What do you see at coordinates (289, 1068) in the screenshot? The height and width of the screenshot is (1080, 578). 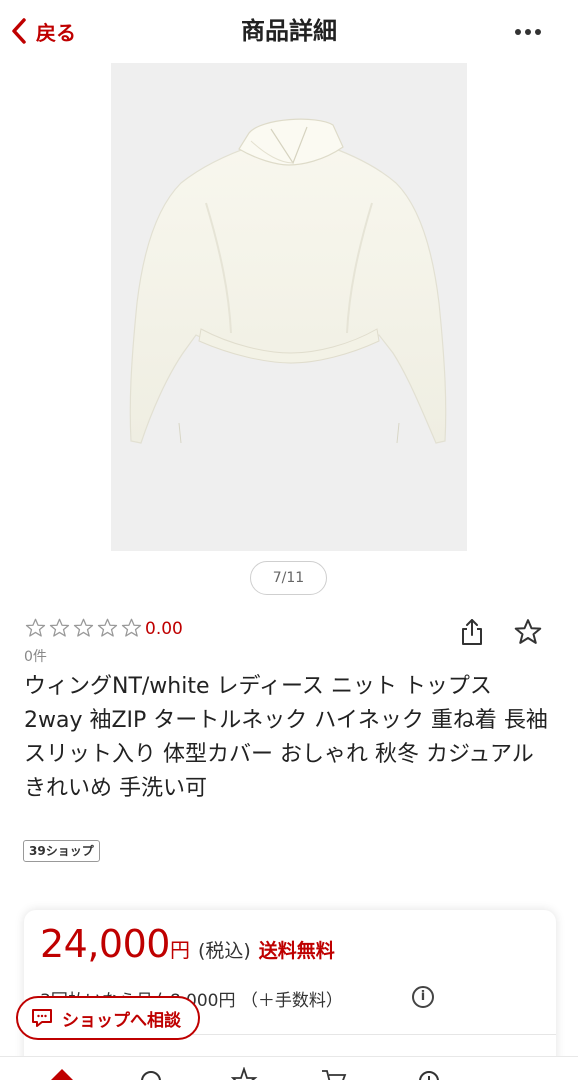 I see `bottom-nav` at bounding box center [289, 1068].